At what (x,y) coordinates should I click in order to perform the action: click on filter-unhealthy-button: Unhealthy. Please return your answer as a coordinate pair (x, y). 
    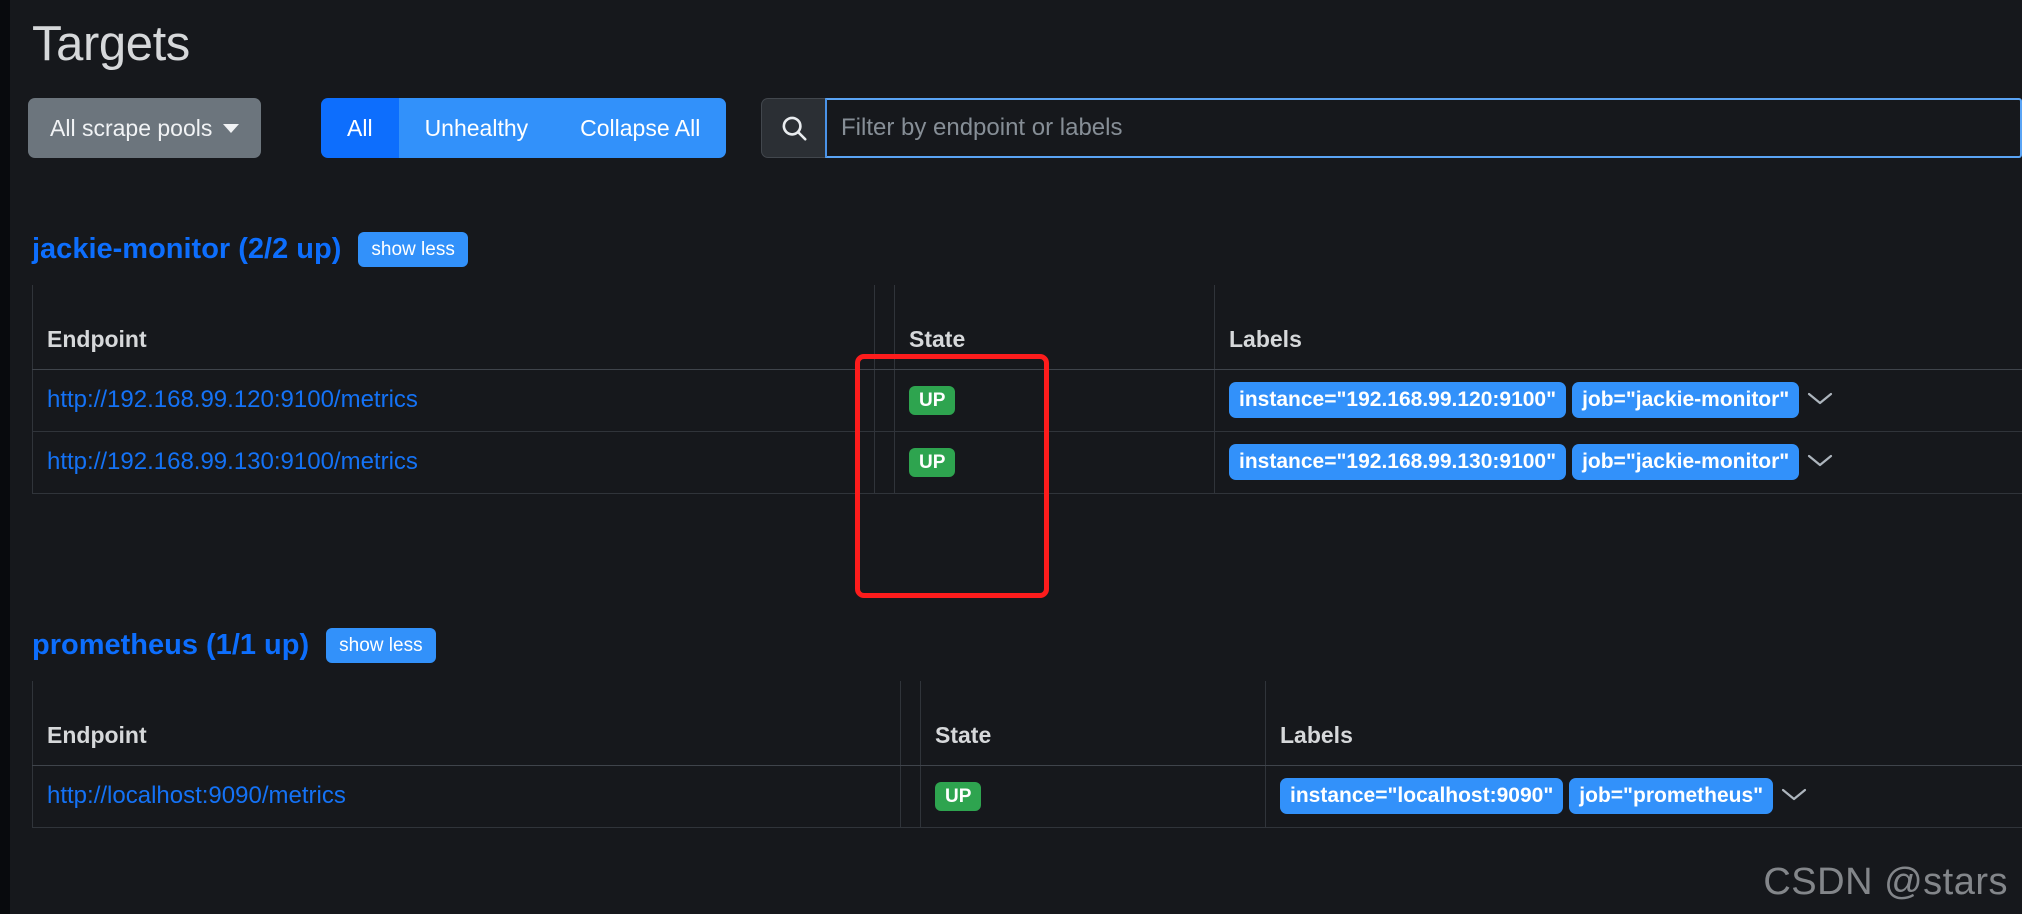
    Looking at the image, I should click on (476, 128).